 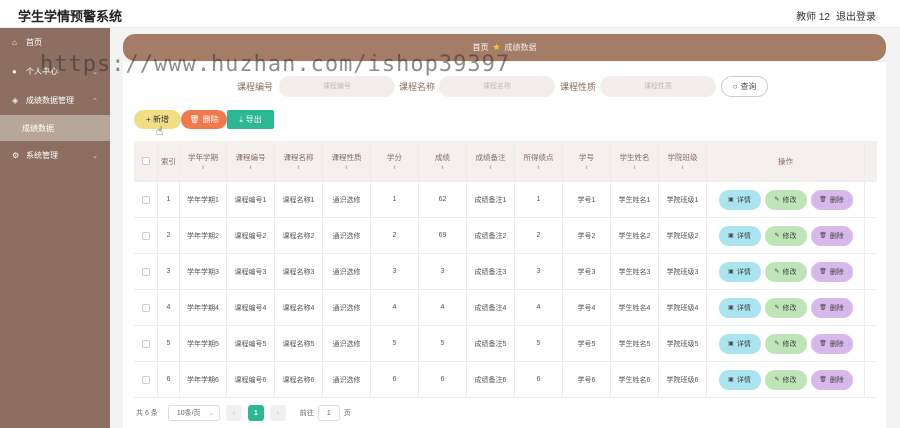 I want to click on column-header-label: 学分, so click(x=394, y=157).